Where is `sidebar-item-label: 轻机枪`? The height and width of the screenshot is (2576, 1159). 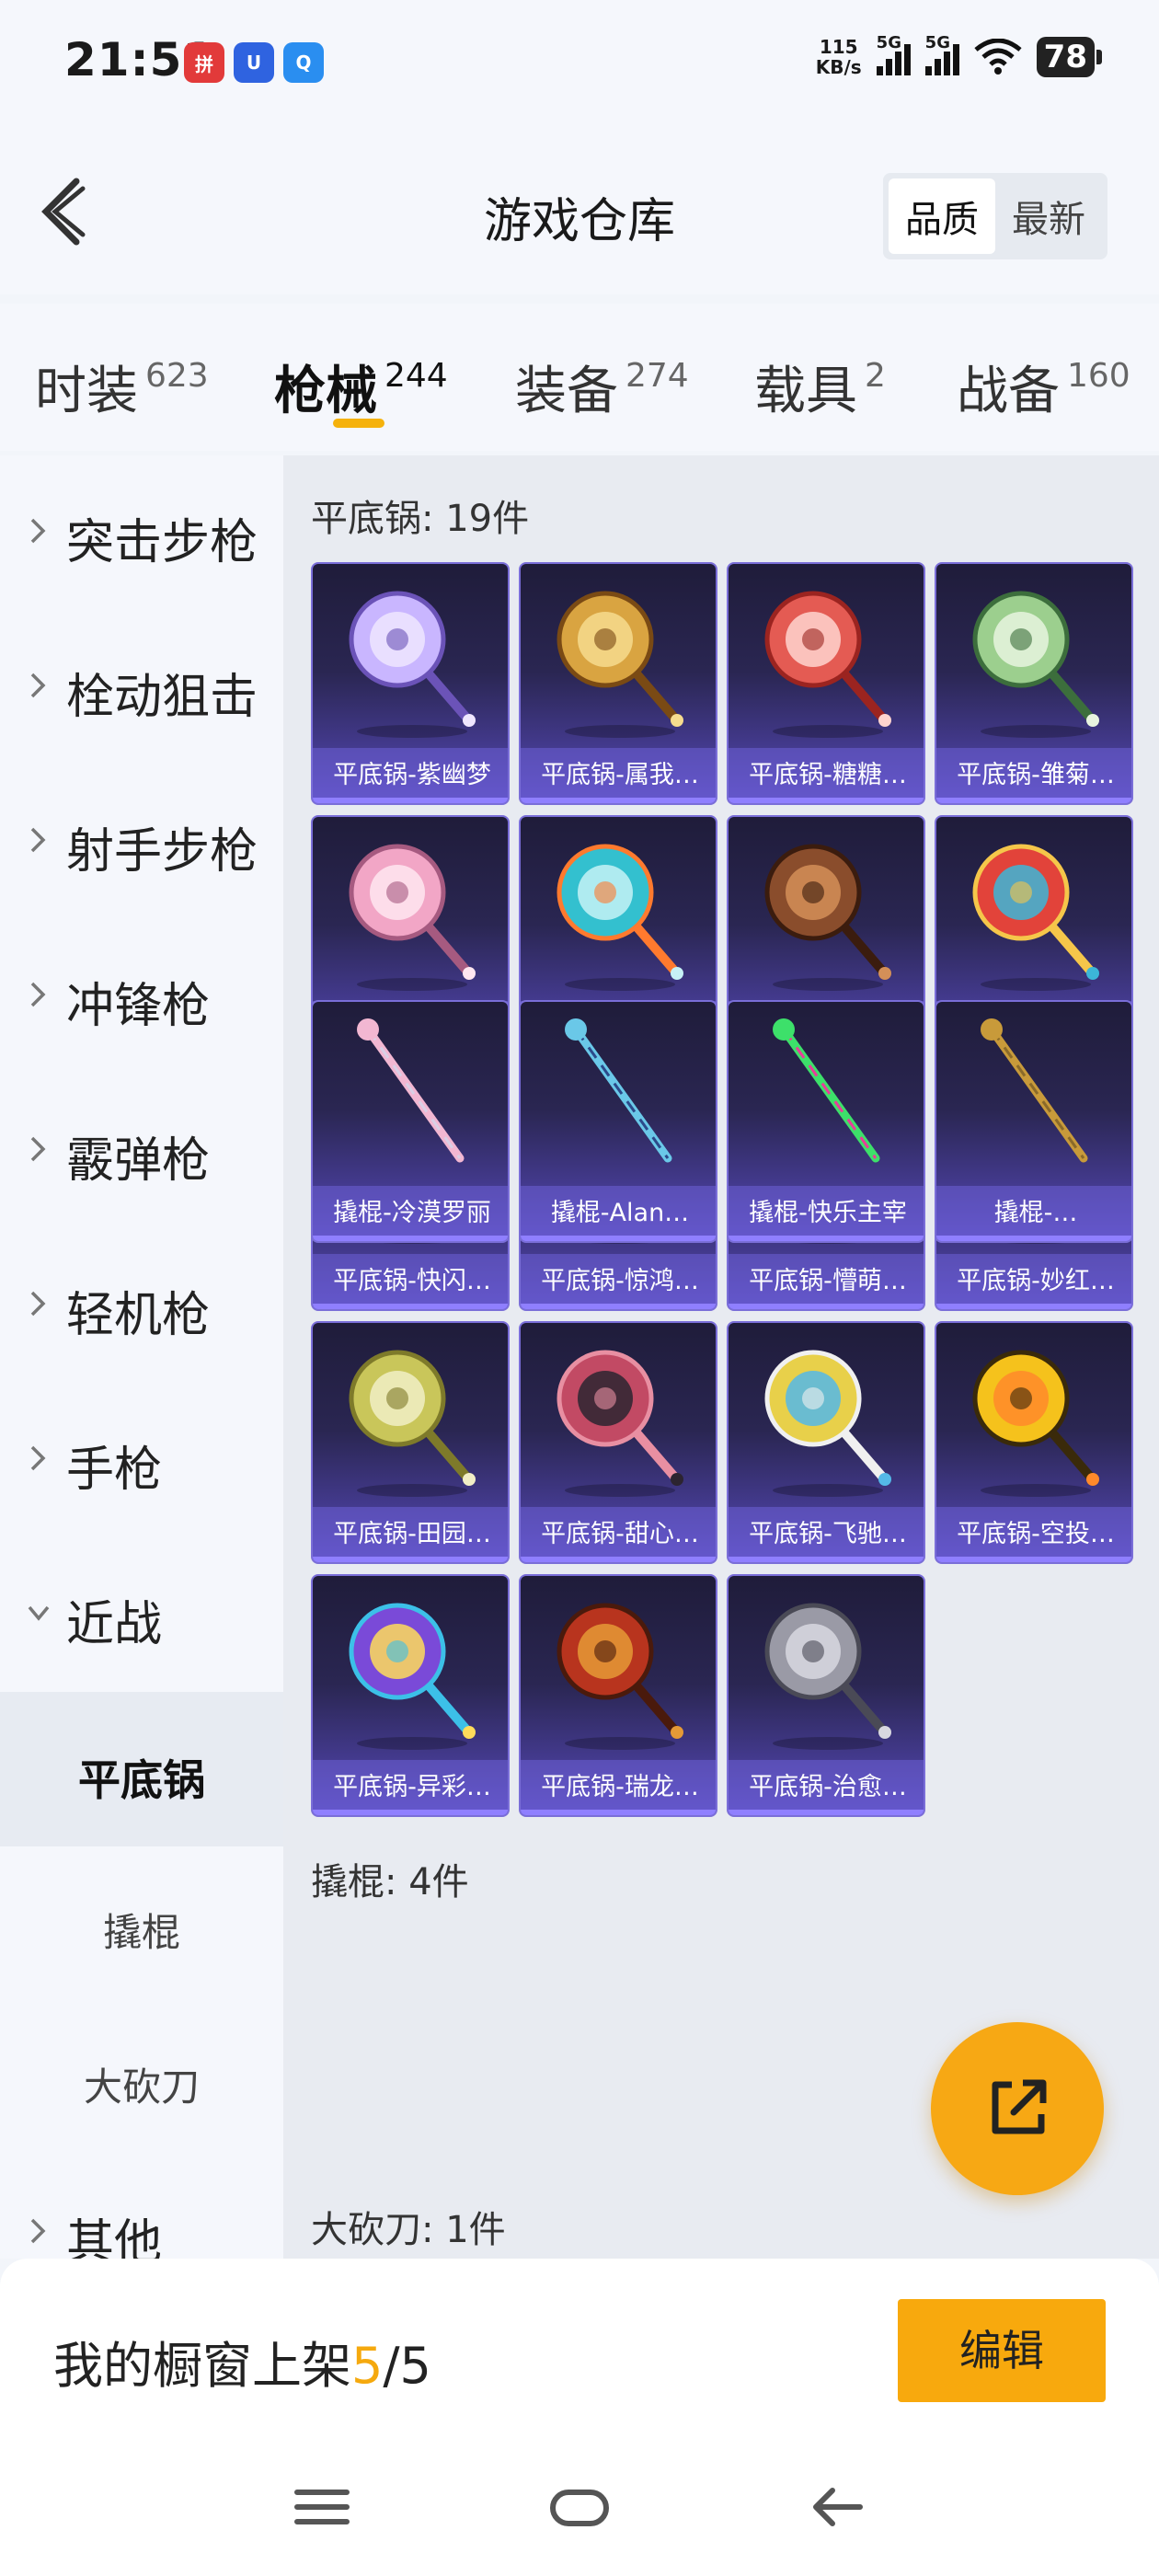
sidebar-item-label: 轻机枪 is located at coordinates (138, 1315).